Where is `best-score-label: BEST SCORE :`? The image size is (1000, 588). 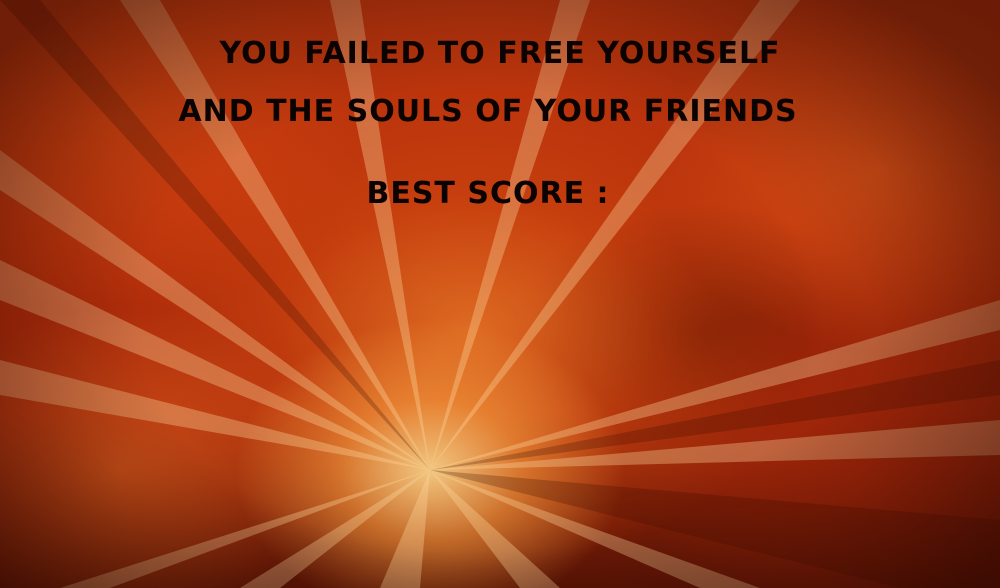 best-score-label: BEST SCORE : is located at coordinates (488, 193).